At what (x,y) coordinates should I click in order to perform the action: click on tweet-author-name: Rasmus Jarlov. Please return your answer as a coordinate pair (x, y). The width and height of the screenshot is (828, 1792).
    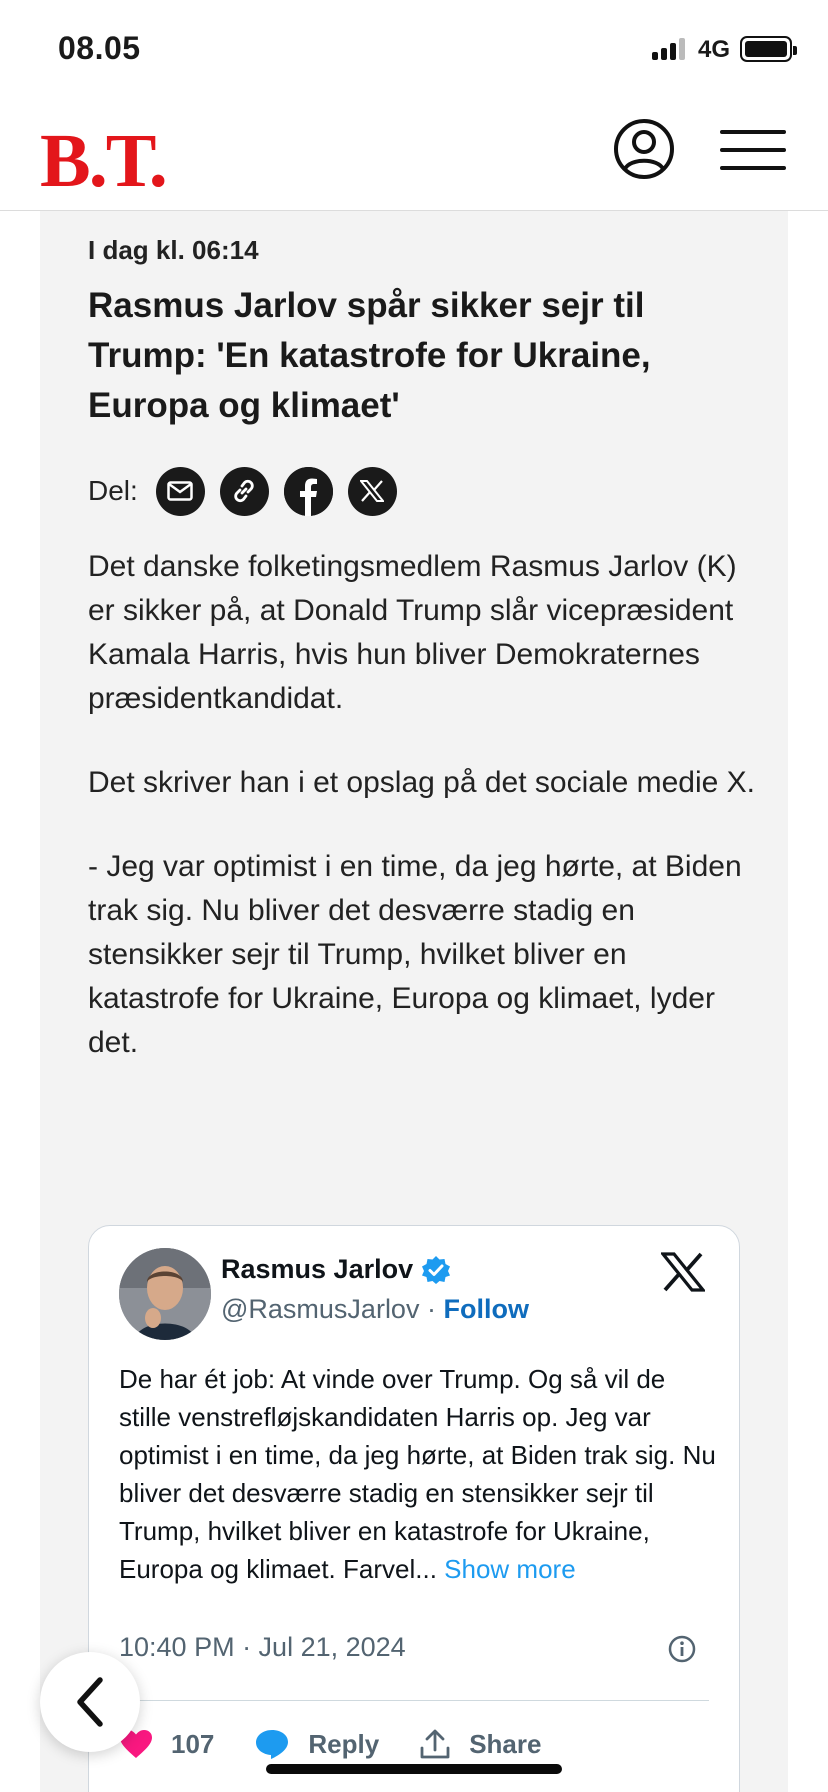
    Looking at the image, I should click on (336, 1269).